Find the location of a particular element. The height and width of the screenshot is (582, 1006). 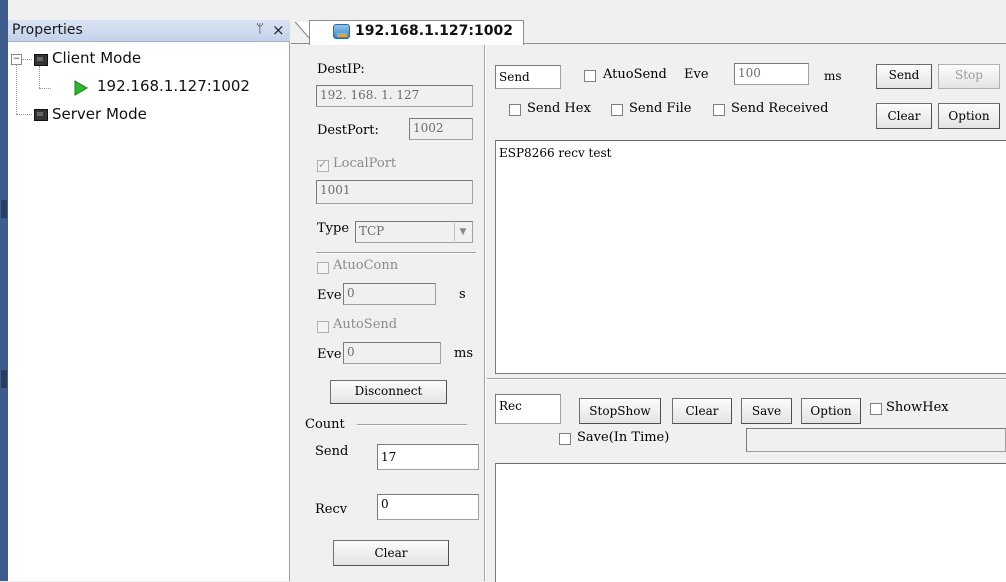

save-button: Save is located at coordinates (766, 411).